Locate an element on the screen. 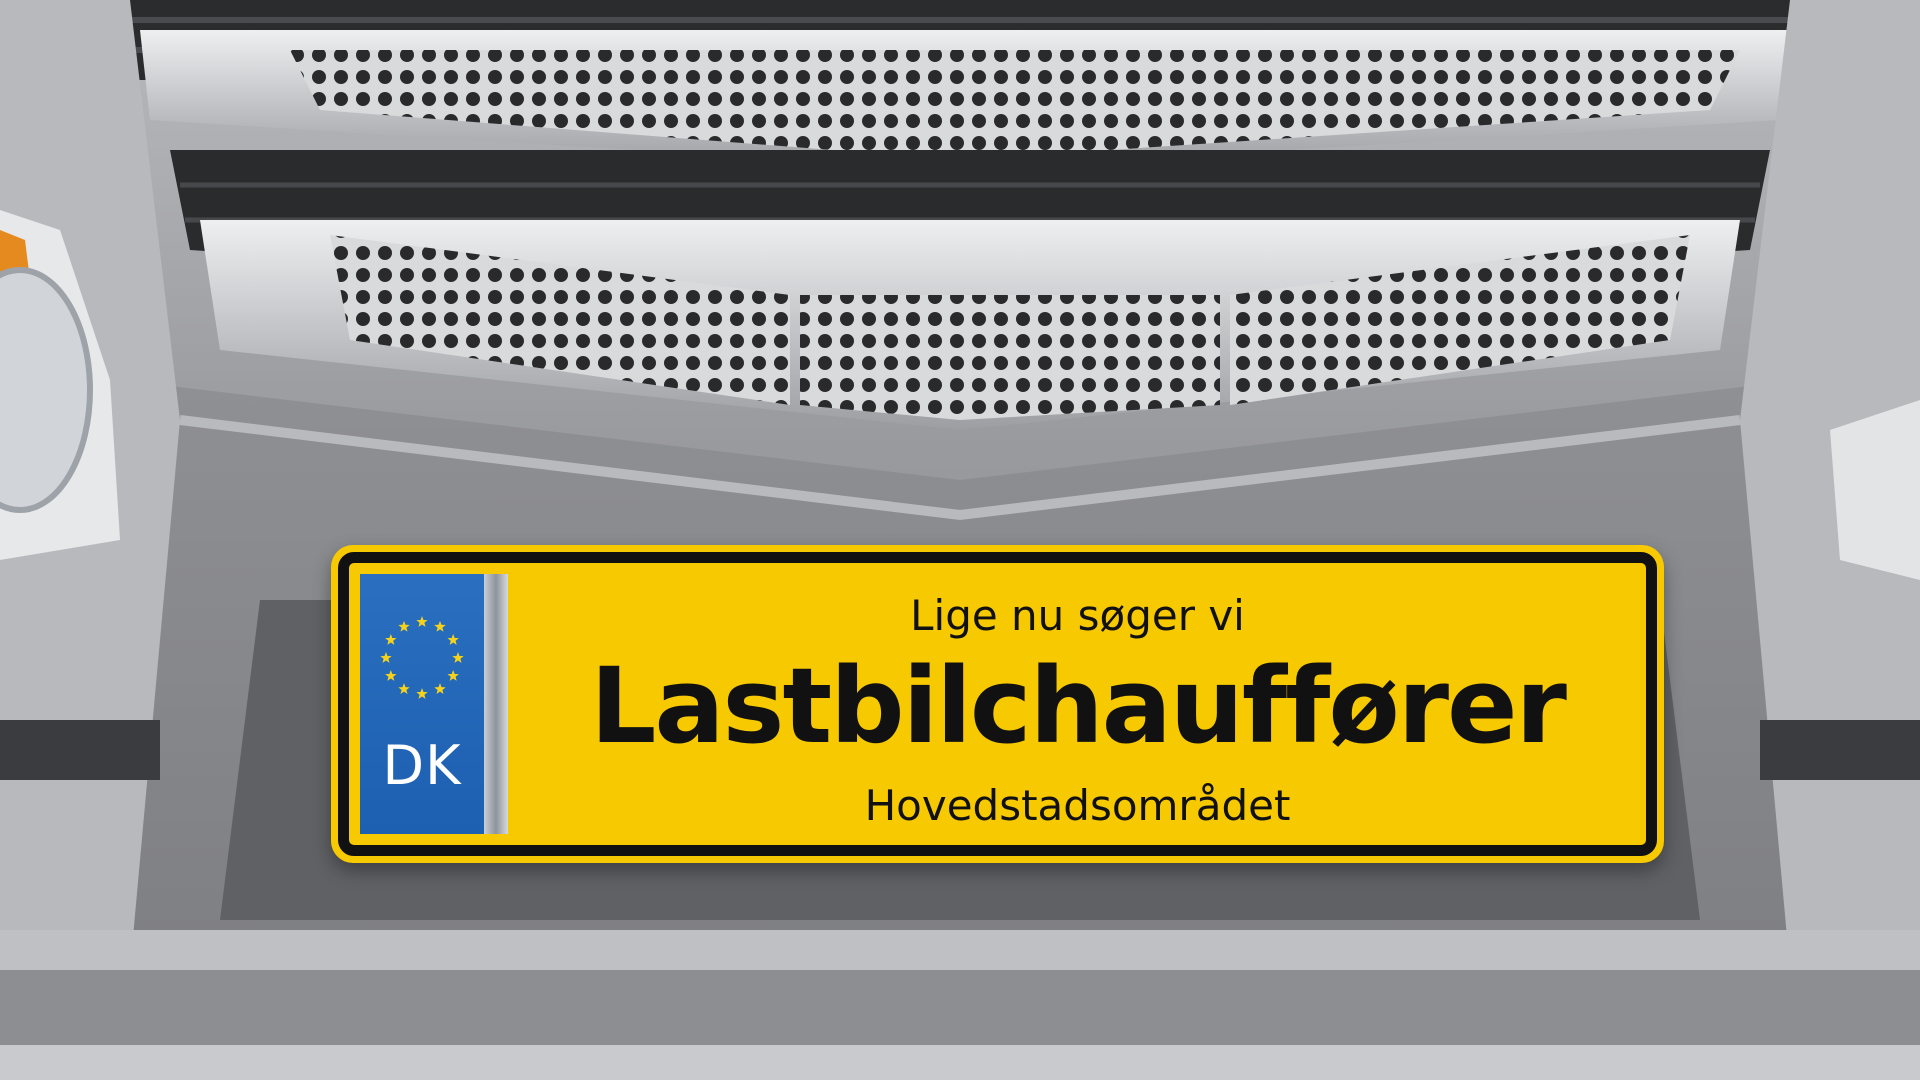  plate-location: Hovedstadsområdet is located at coordinates (1077, 805).